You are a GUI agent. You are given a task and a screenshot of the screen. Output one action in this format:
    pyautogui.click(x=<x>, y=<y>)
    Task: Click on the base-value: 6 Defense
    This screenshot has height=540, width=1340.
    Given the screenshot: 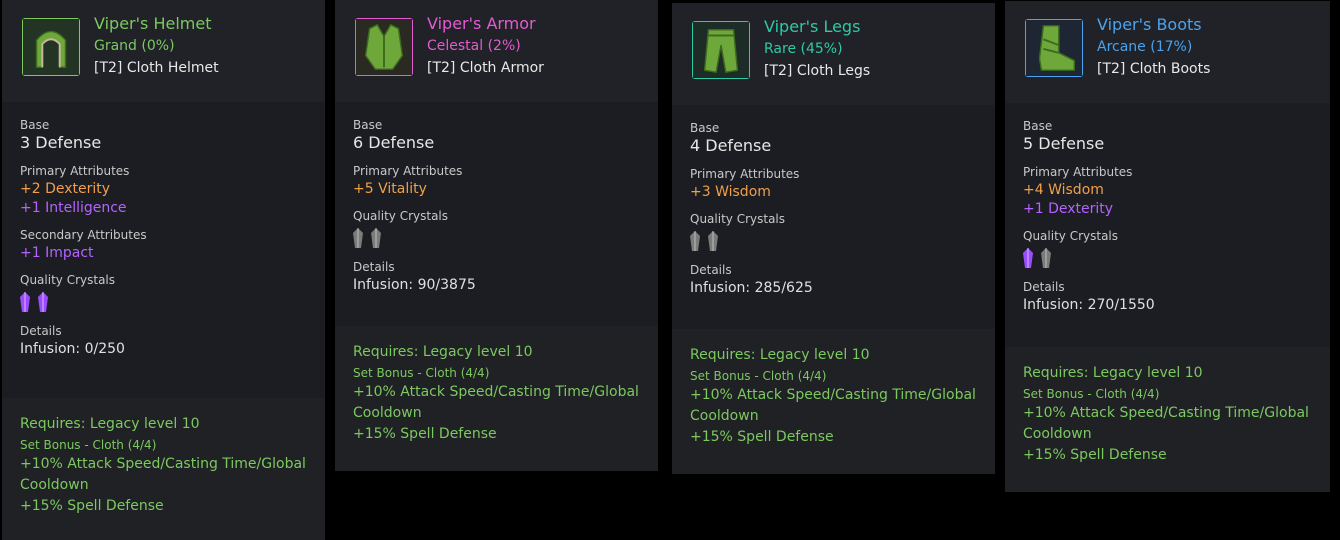 What is the action you would take?
    pyautogui.click(x=394, y=142)
    